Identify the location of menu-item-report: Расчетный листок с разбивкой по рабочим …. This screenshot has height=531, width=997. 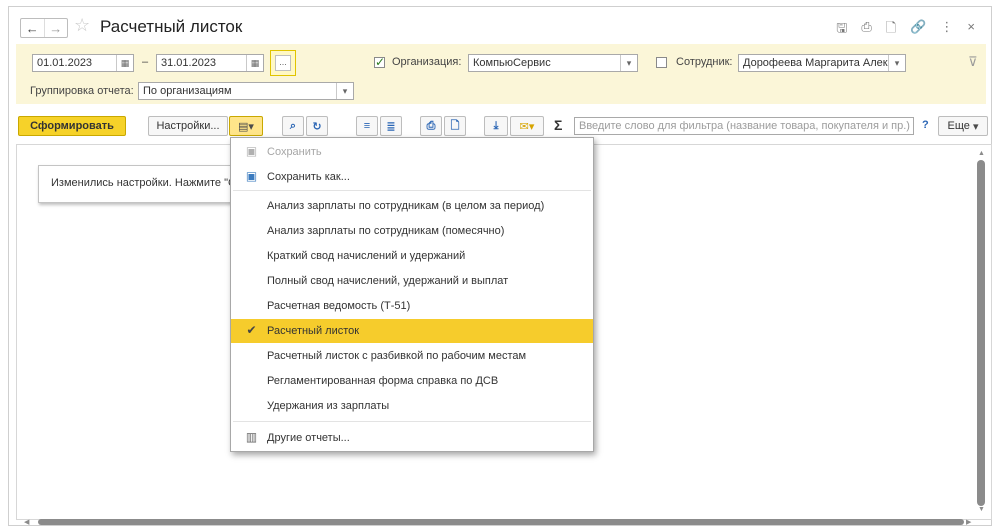
(412, 356).